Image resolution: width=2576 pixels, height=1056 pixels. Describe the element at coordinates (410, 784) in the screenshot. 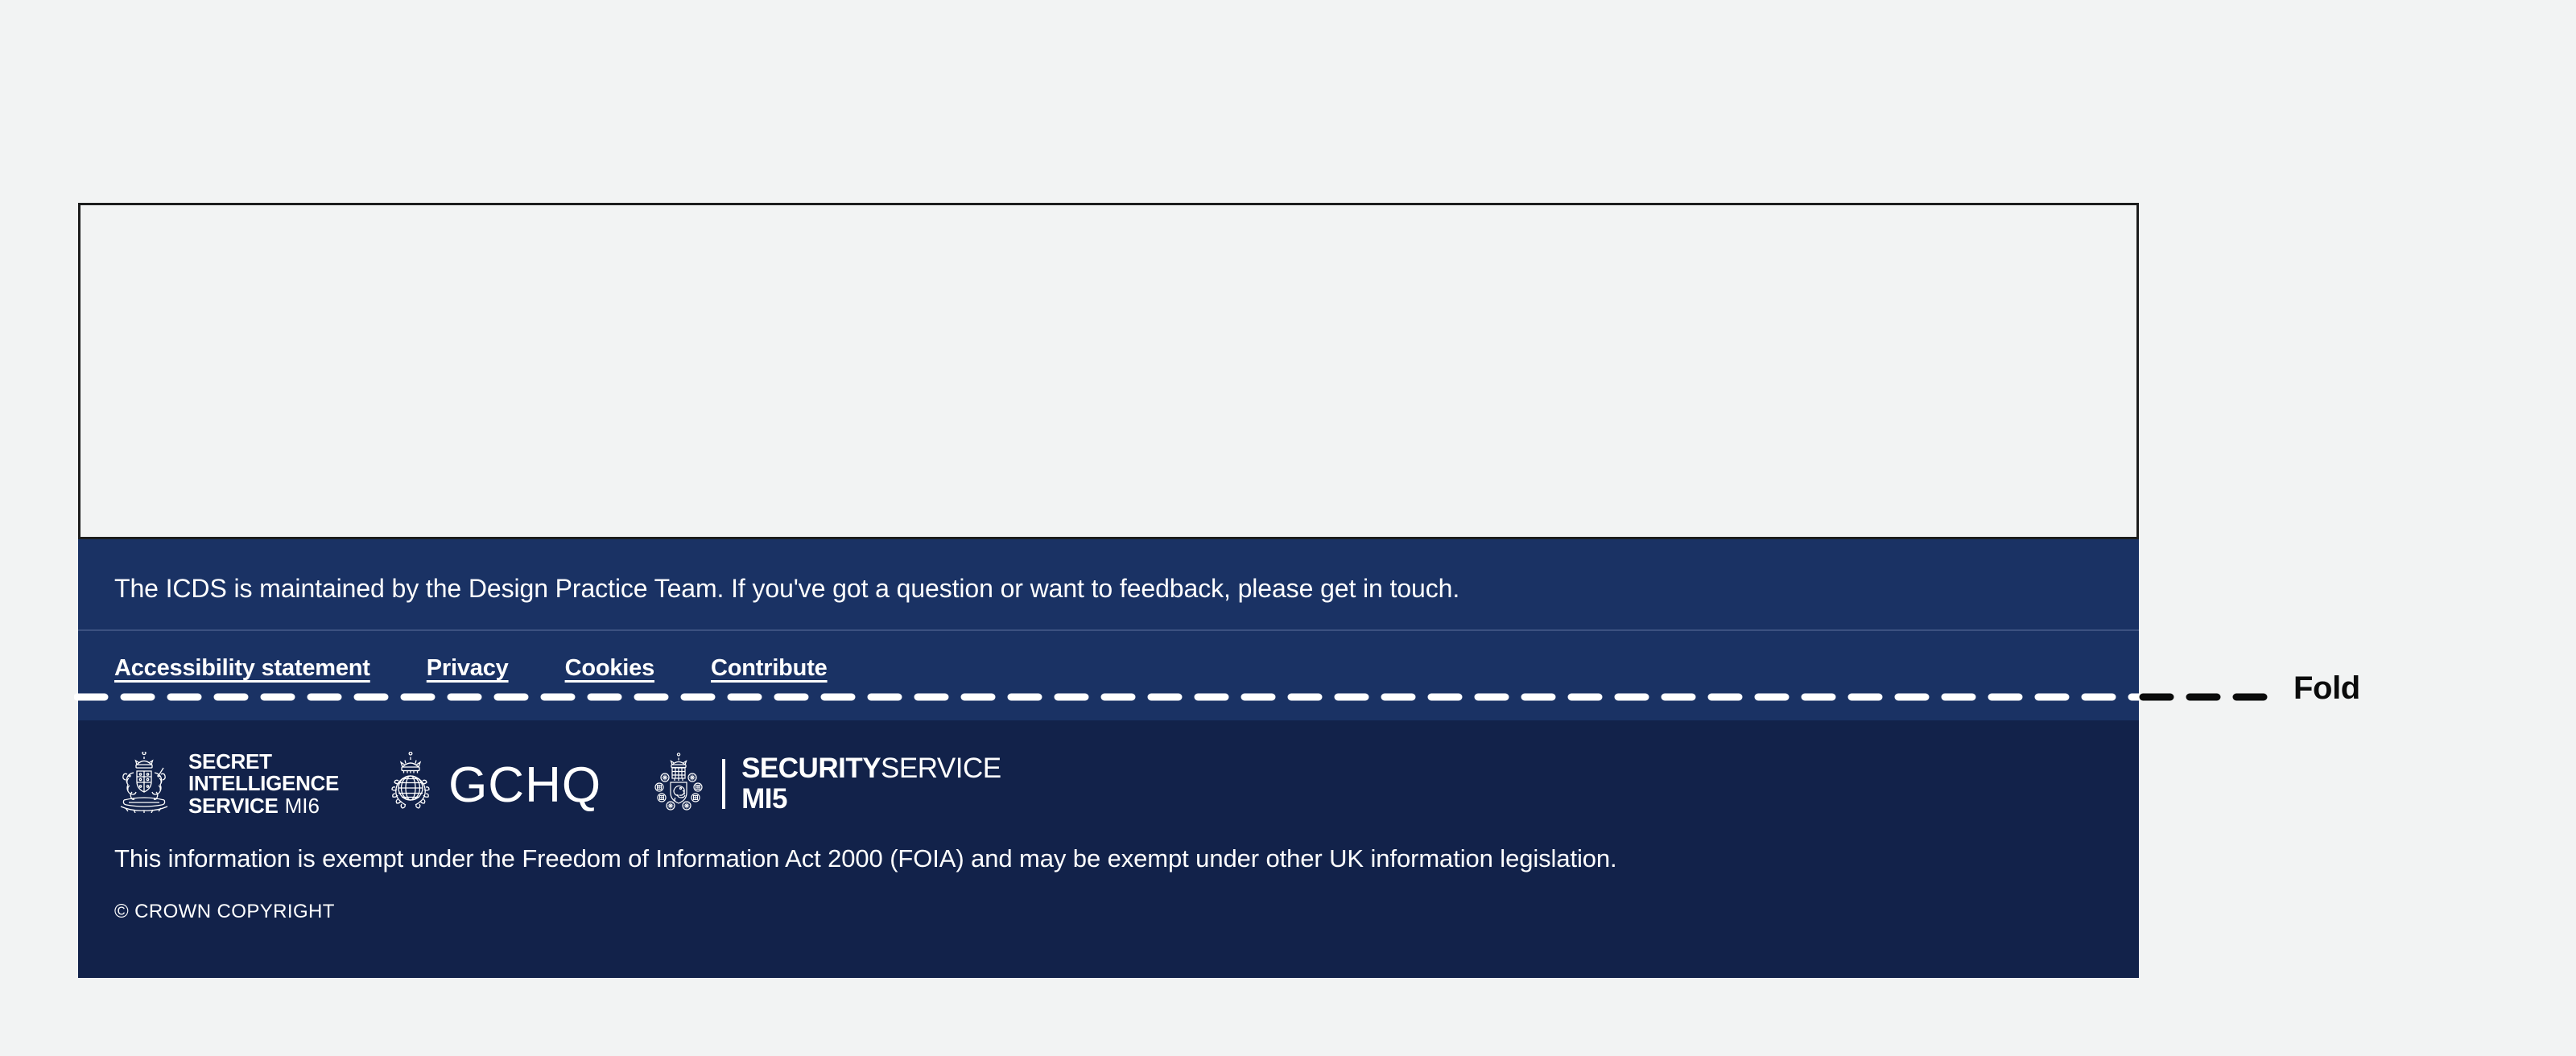

I see `gchq-crown-globe-crest-icon` at that location.